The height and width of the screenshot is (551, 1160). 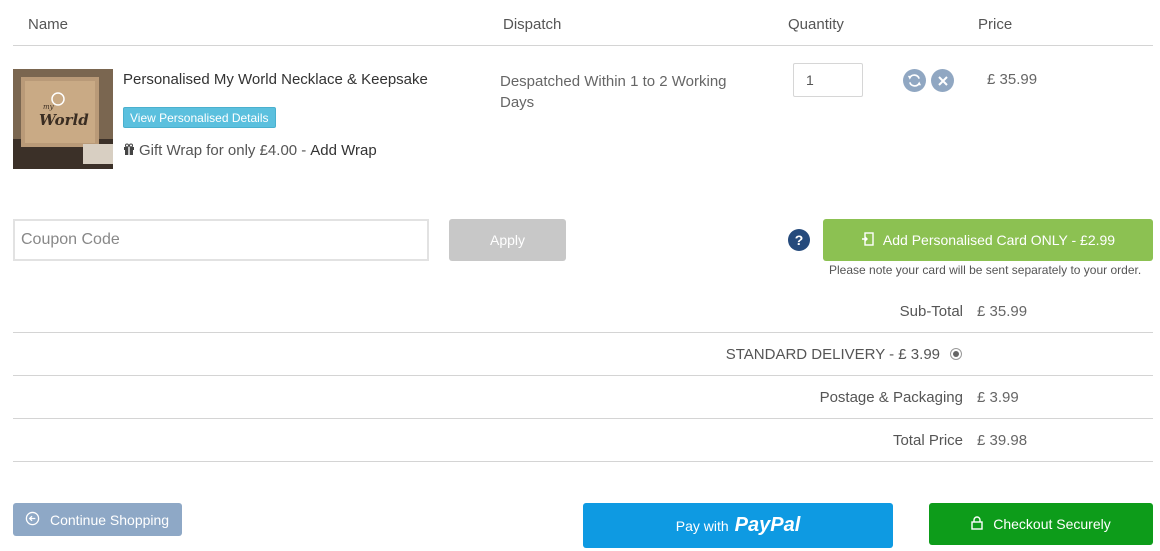 I want to click on total-price-value: £ 39.98, so click(x=1002, y=440).